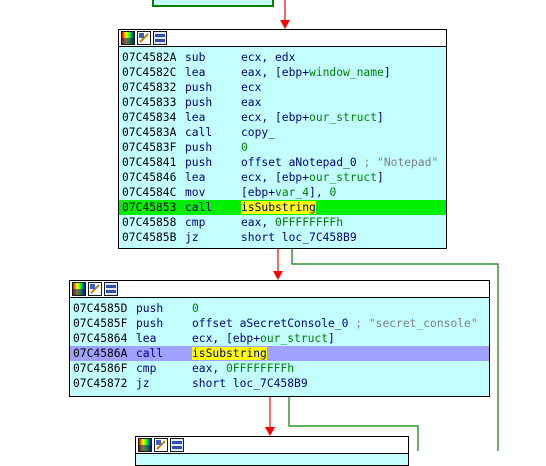 This screenshot has width=546, height=466. Describe the element at coordinates (149, 87) in the screenshot. I see `instruction-address: 07C45832` at that location.